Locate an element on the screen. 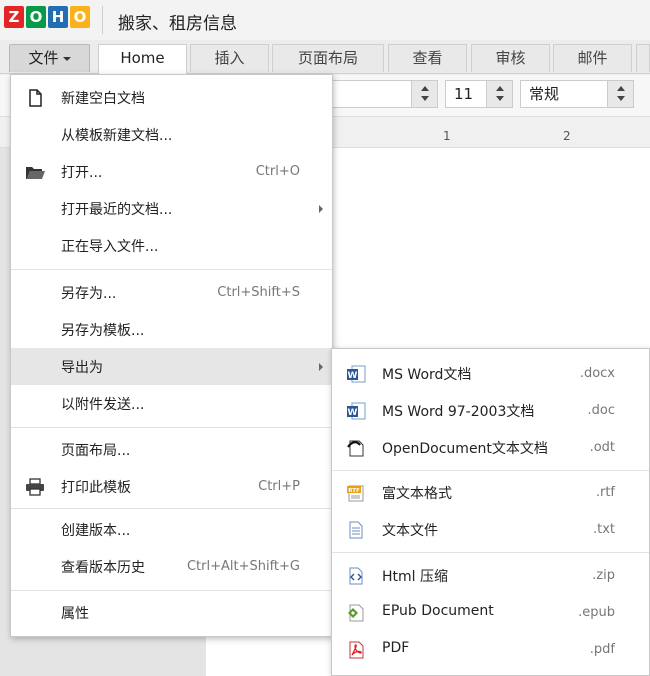 The height and width of the screenshot is (676, 650). menu-item-open: 打开... Ctrl+O is located at coordinates (171, 171).